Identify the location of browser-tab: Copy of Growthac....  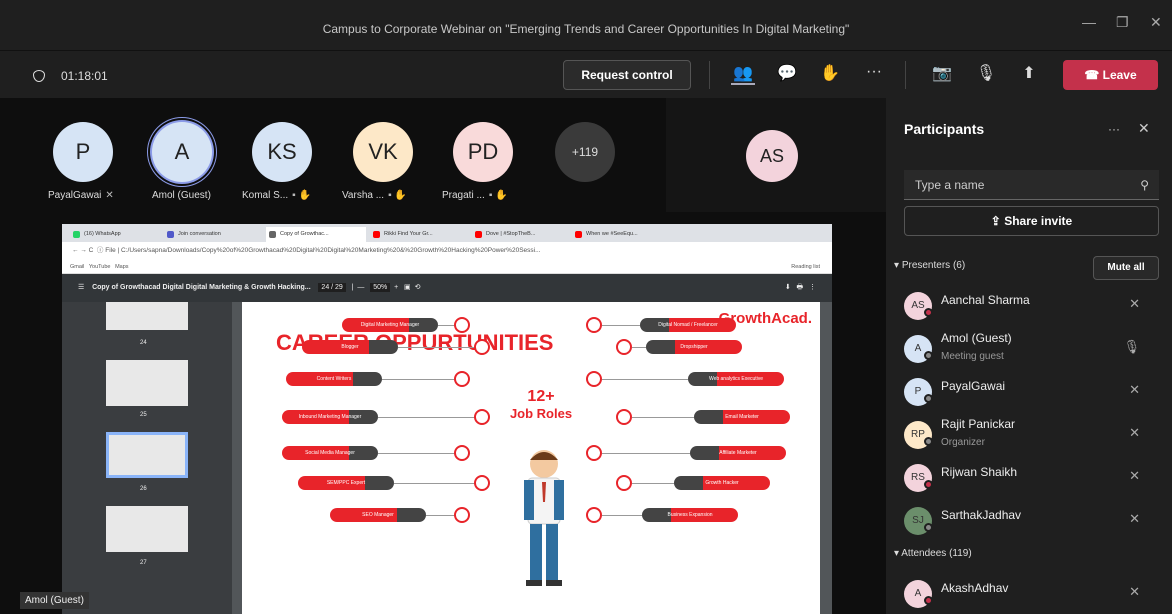
(316, 234).